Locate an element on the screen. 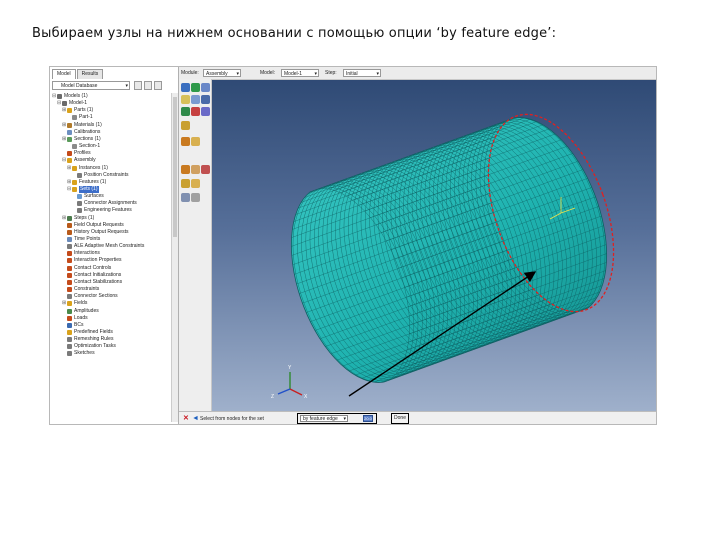 Image resolution: width=720 pixels, height=540 pixels. tree-item: Constraints is located at coordinates (80, 289).